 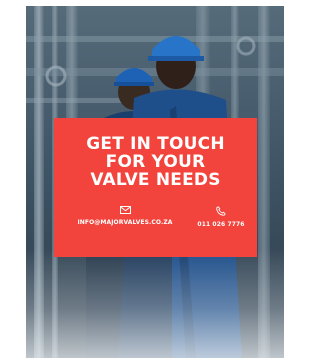 What do you see at coordinates (220, 224) in the screenshot?
I see `phone-number: 011 026 7776` at bounding box center [220, 224].